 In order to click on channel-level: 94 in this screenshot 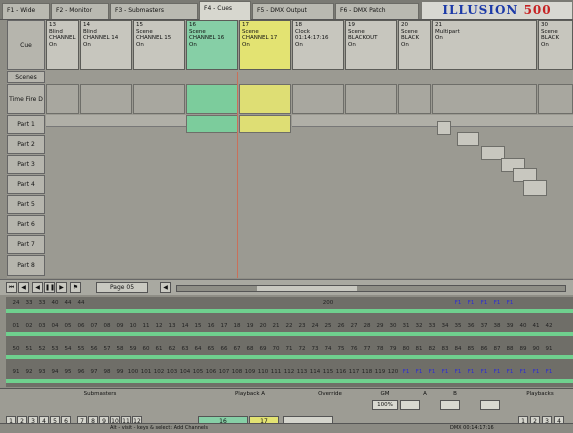, I will do `click(55, 372)`.